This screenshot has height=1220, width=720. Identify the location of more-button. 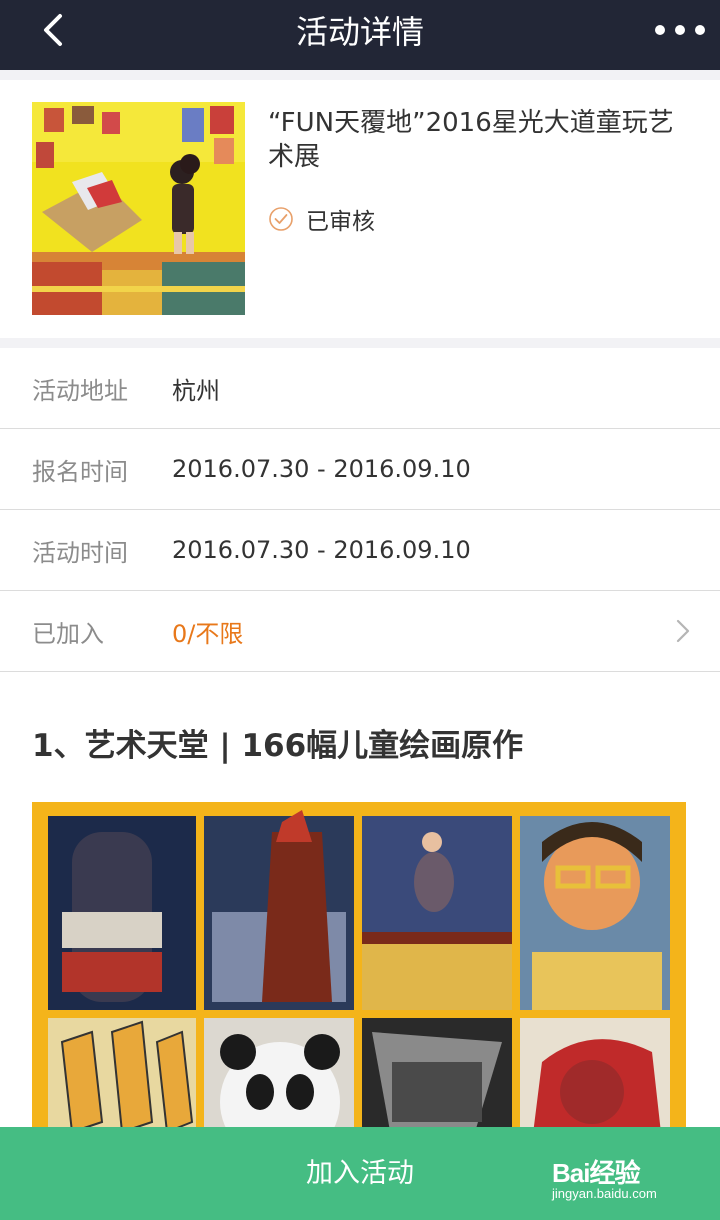
(680, 32).